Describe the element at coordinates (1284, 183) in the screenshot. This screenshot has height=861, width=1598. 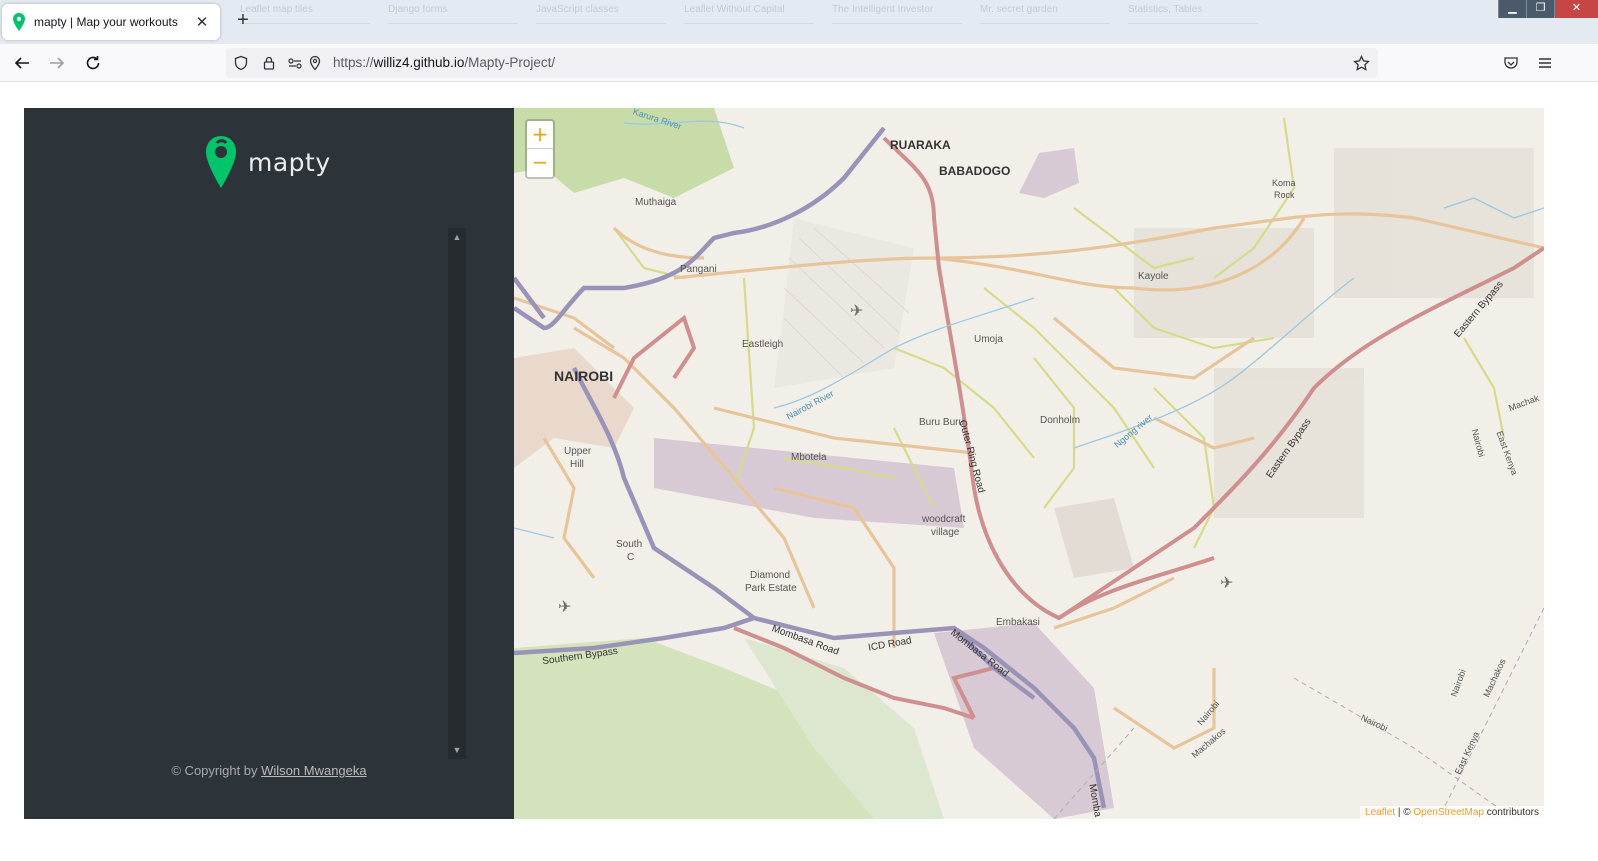
I see `map-label: Koma` at that location.